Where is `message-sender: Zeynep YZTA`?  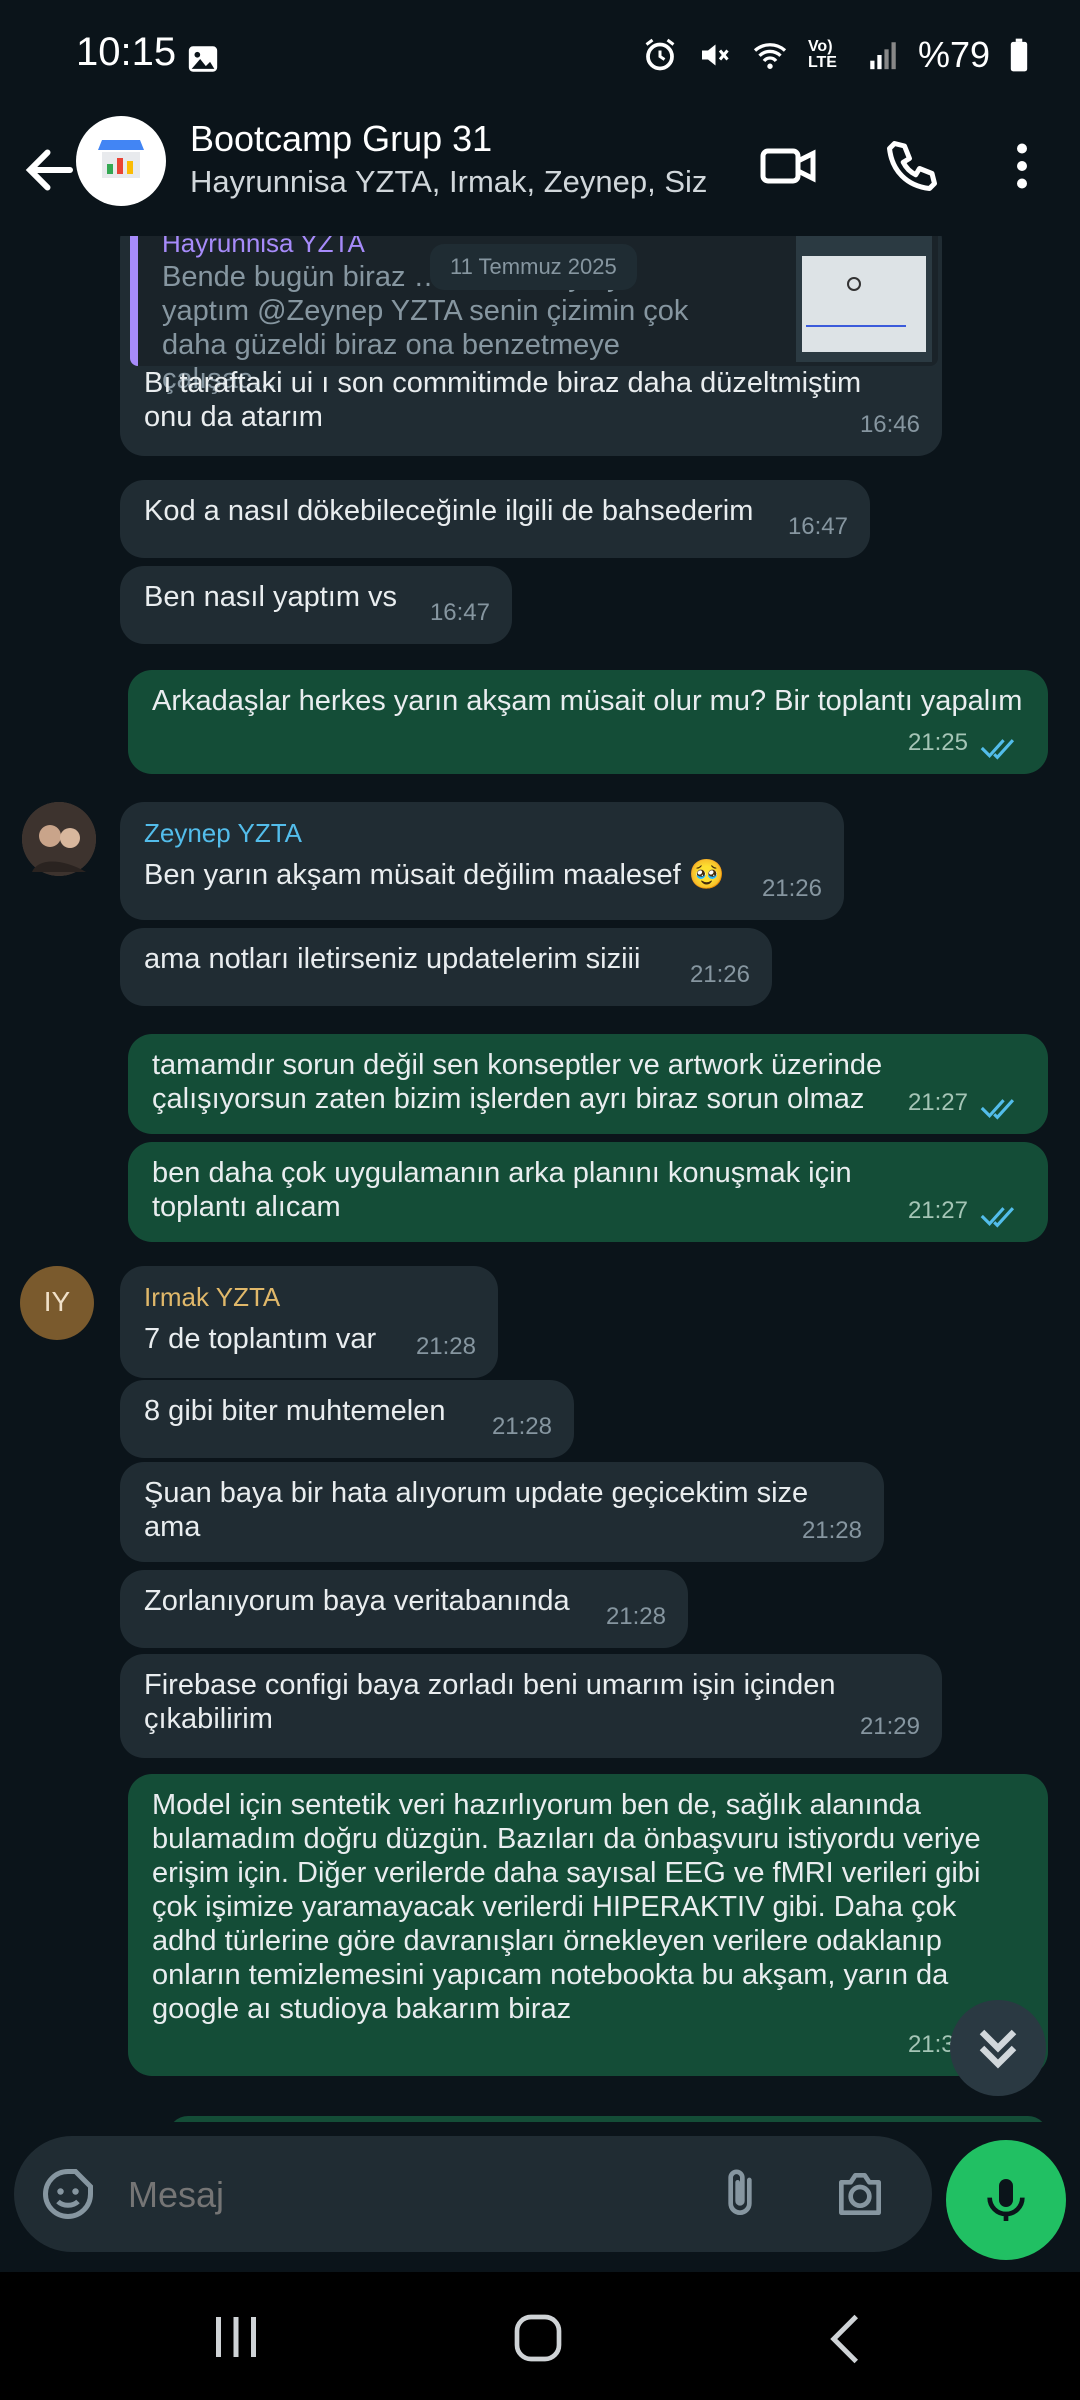 message-sender: Zeynep YZTA is located at coordinates (482, 833).